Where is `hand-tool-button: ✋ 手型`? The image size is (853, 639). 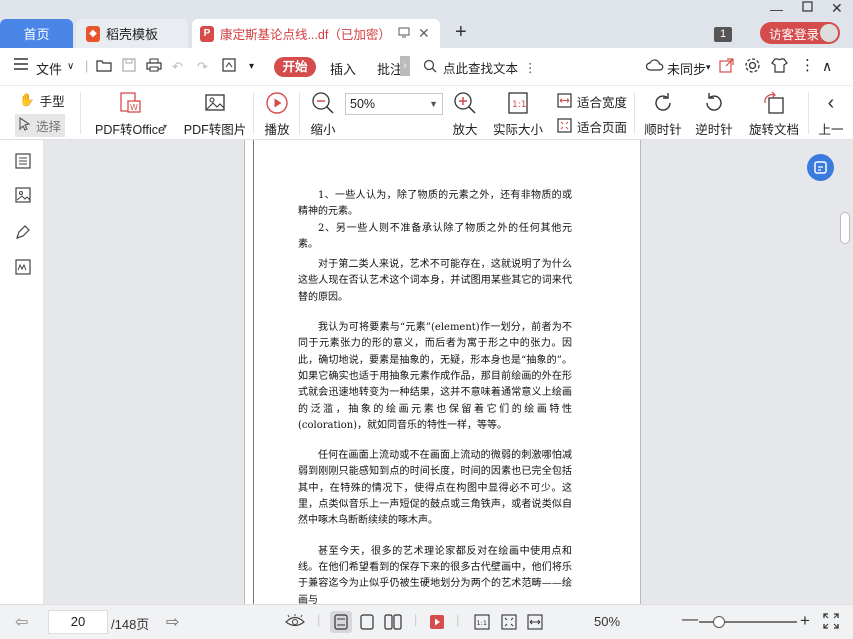
hand-tool-button: ✋ 手型 is located at coordinates (42, 100).